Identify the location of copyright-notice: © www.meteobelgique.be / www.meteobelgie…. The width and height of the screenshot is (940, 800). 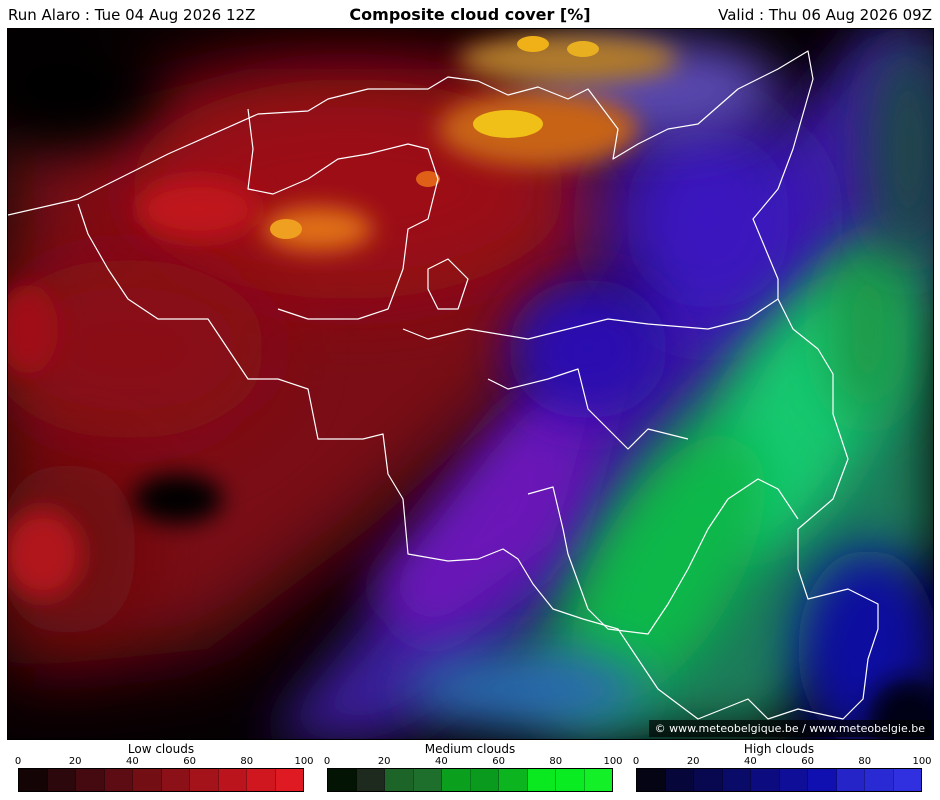
(789, 728).